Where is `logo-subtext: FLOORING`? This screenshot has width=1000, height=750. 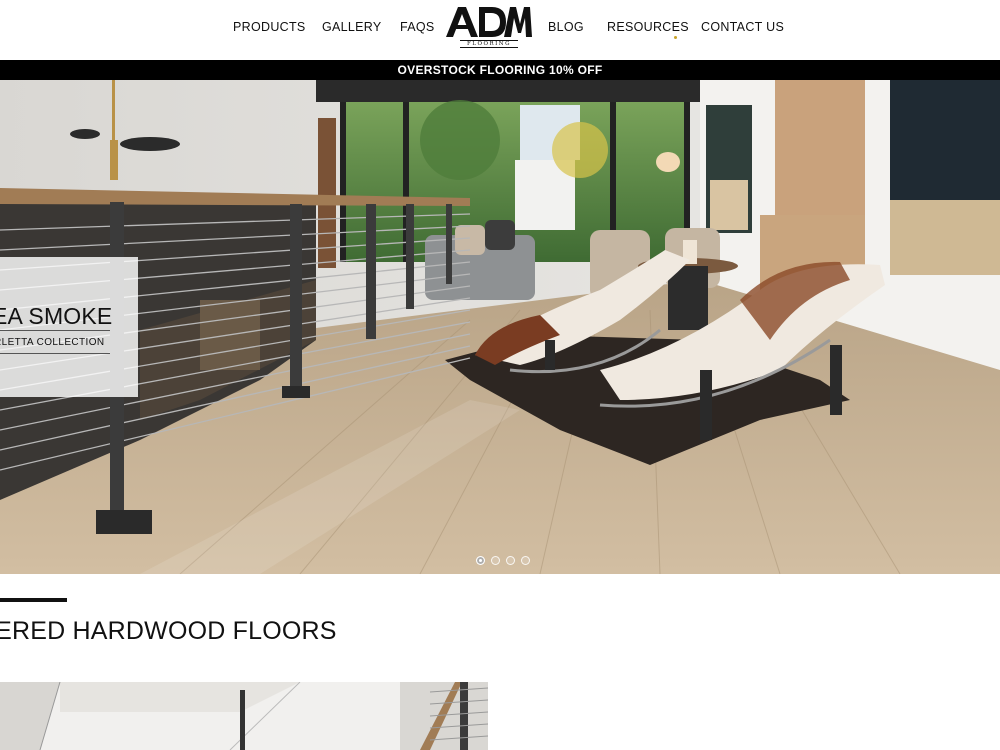
logo-subtext: FLOORING is located at coordinates (489, 44).